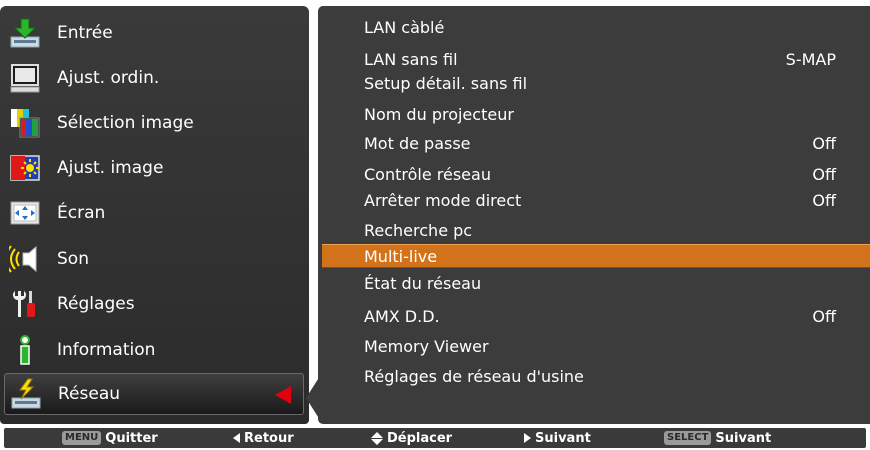  Describe the element at coordinates (283, 395) in the screenshot. I see `selection-arrow-icon` at that location.